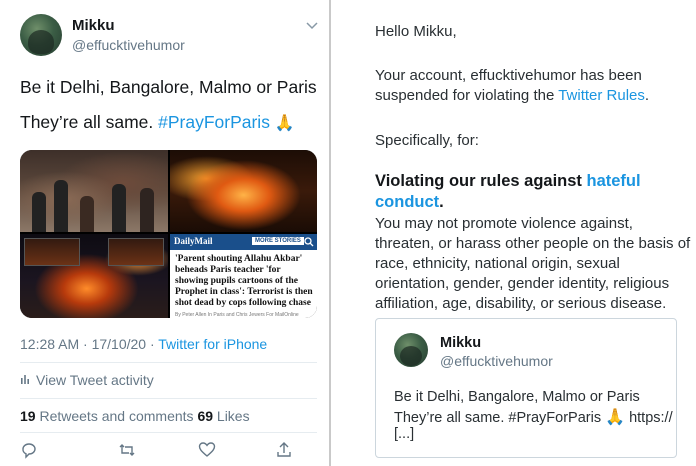 Image resolution: width=696 pixels, height=466 pixels. Describe the element at coordinates (517, 397) in the screenshot. I see `quoted-text-line1: Be it Delhi, Bangalore, Malmo or Paris` at that location.